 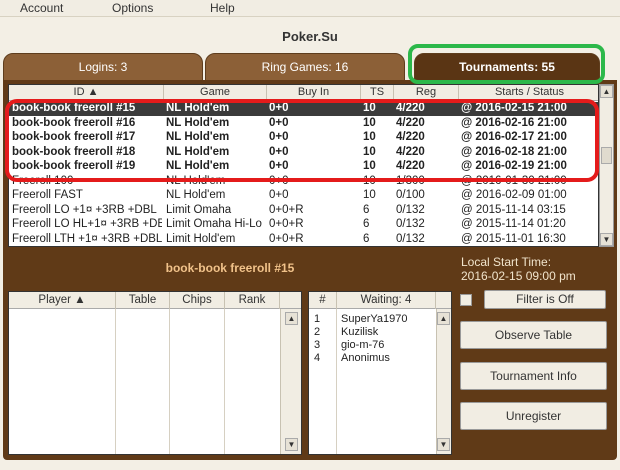 I want to click on tournament-info-button: Tournament Info, so click(x=533, y=376).